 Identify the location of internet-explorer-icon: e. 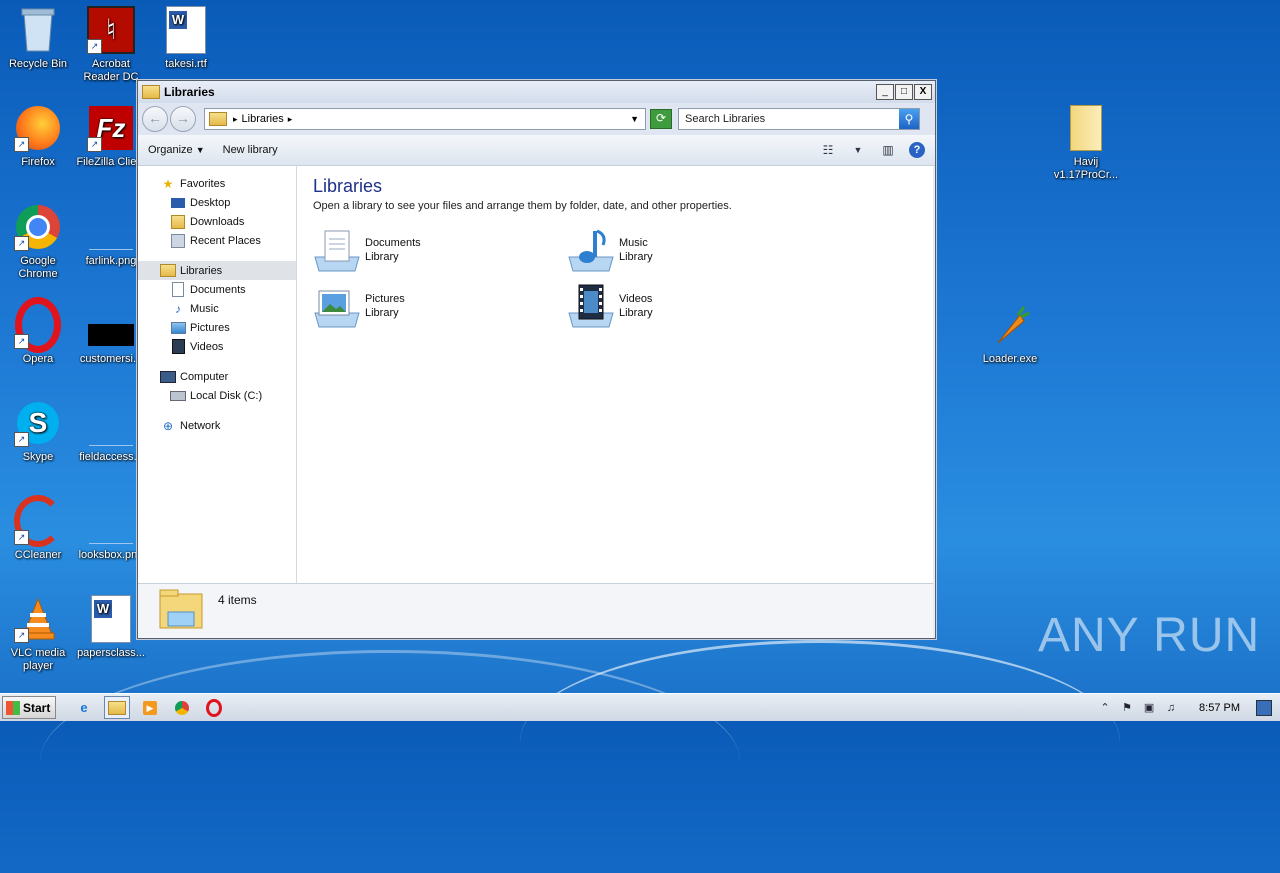
(84, 707).